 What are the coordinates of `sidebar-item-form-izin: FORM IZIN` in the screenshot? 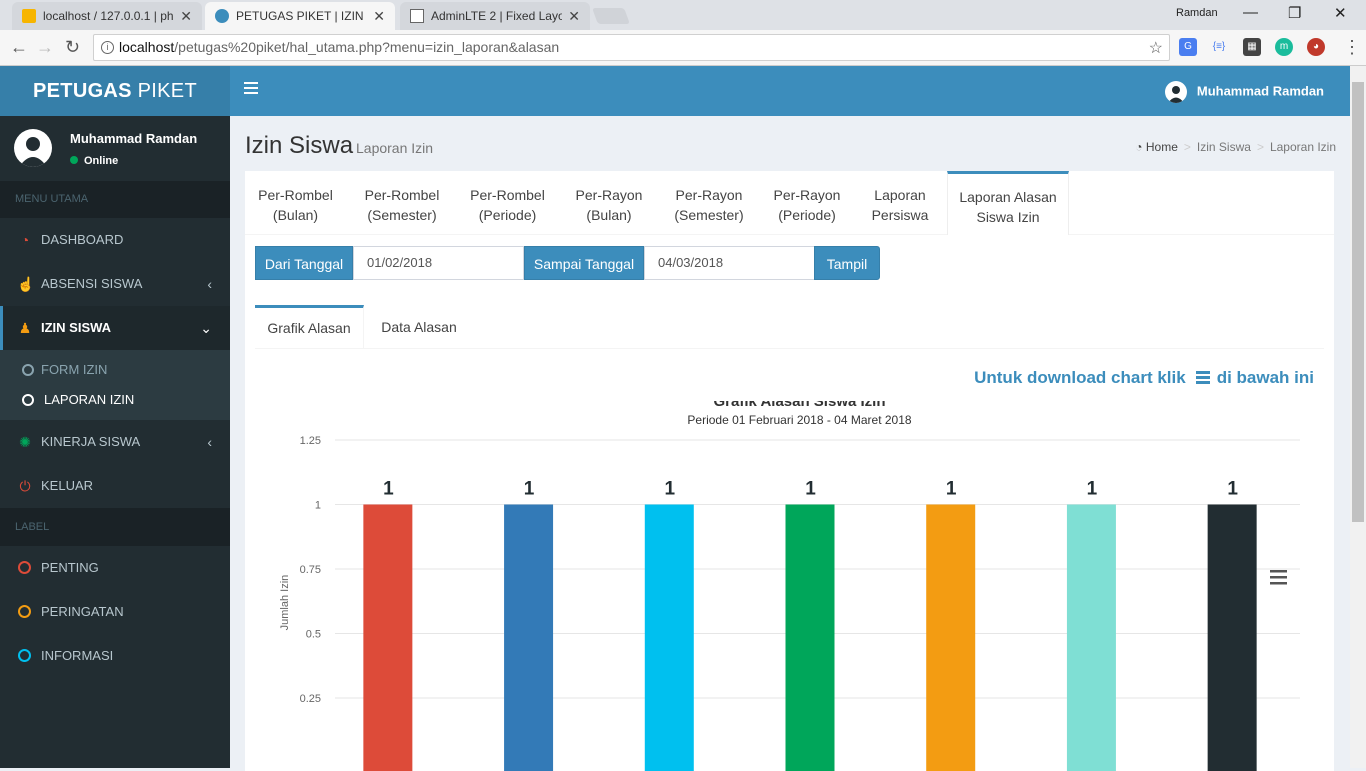 It's located at (115, 370).